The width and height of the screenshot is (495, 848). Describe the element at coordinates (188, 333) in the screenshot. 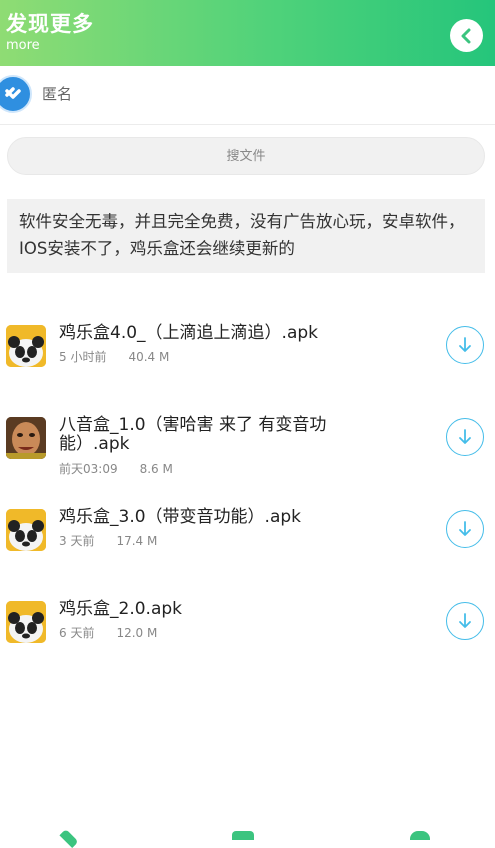

I see `file-name: 鸡乐盒4.0_（上滴追上滴追）.apk` at that location.